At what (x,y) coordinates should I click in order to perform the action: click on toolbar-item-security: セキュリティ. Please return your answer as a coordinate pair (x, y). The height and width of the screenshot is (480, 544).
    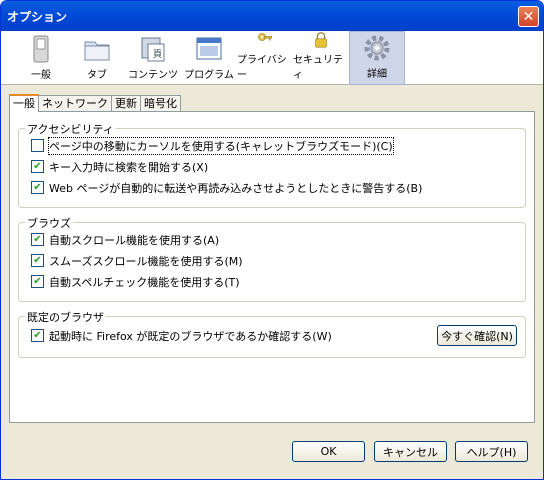
    Looking at the image, I should click on (321, 58).